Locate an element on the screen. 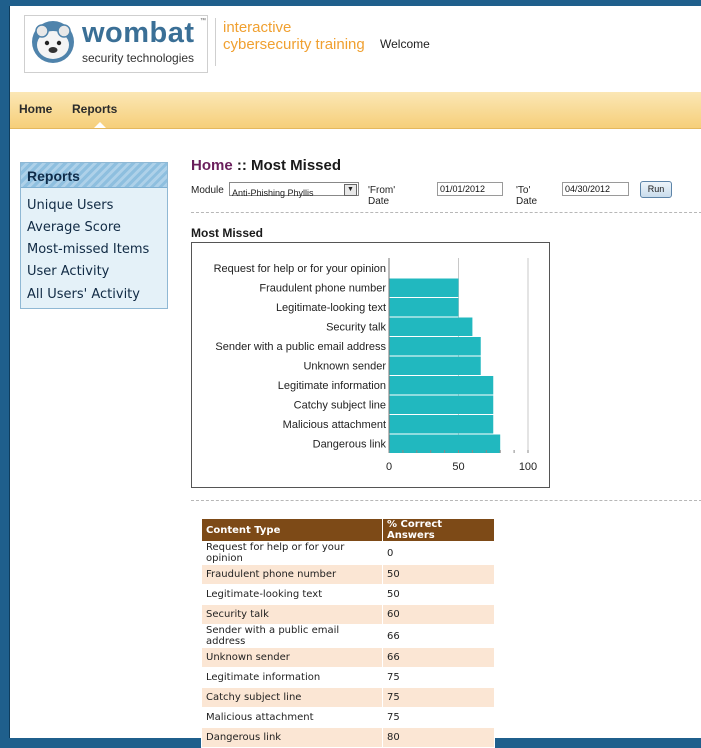 The height and width of the screenshot is (748, 701). breadcrumb-home: Home is located at coordinates (212, 165).